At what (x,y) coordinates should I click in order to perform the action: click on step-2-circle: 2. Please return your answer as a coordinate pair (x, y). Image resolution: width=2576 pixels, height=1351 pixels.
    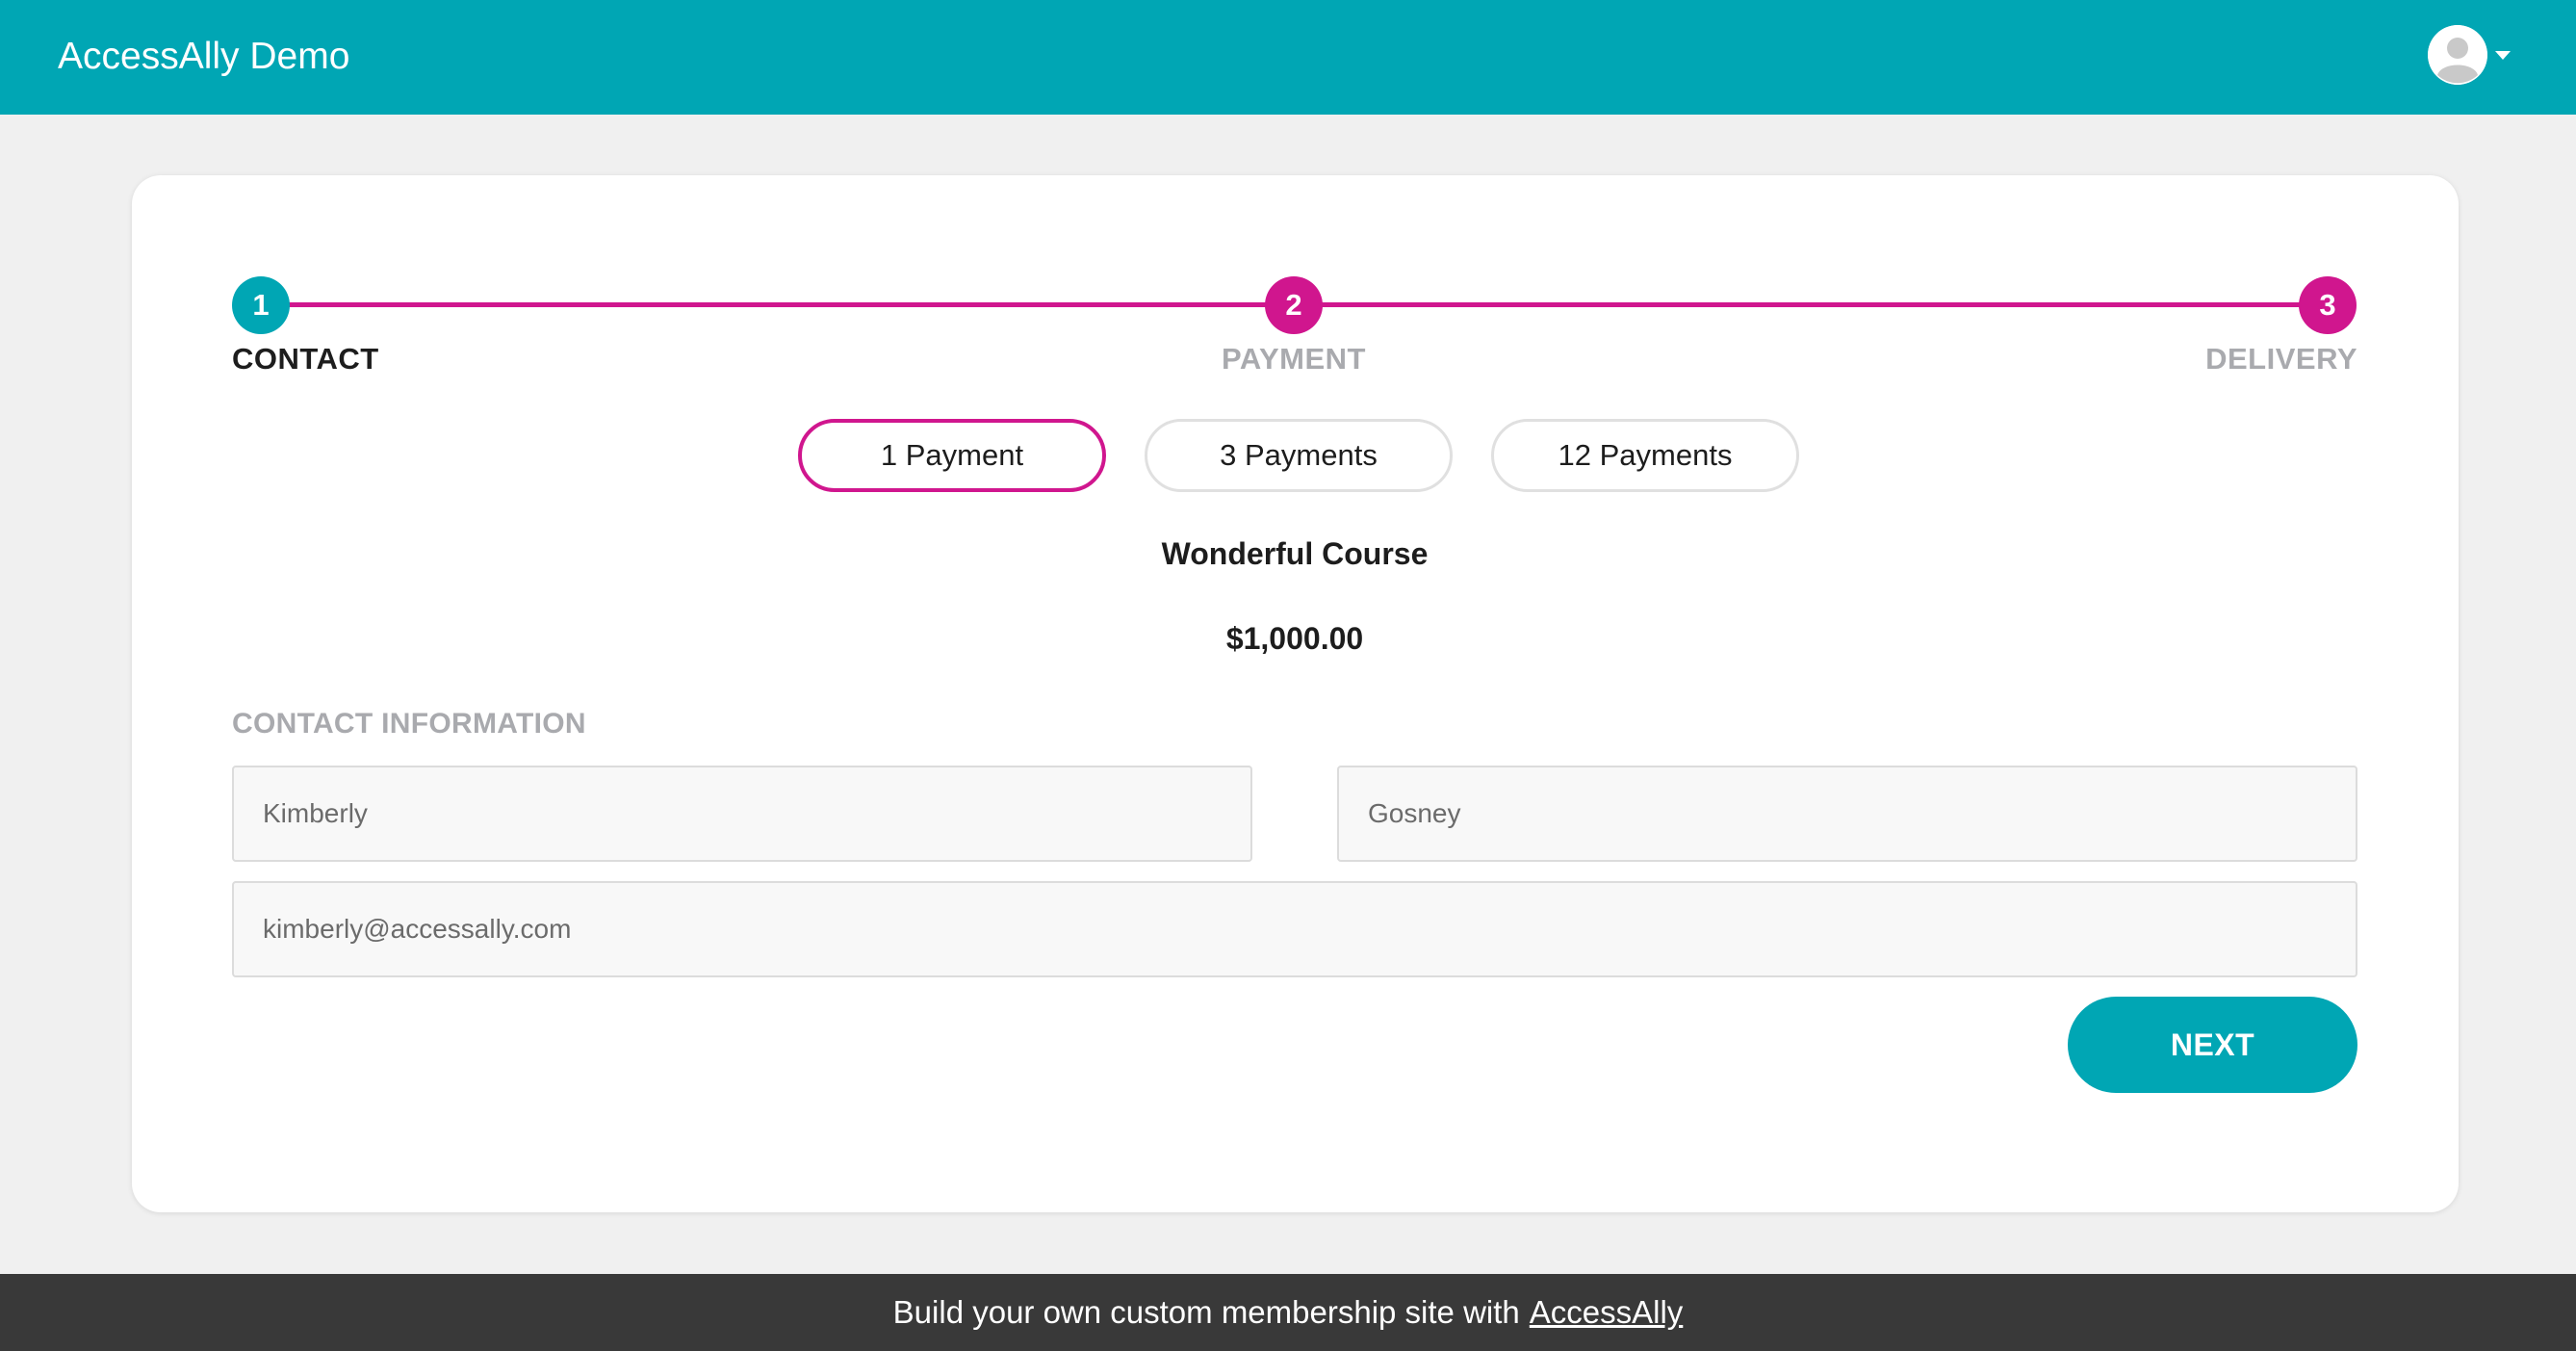
    Looking at the image, I should click on (1294, 305).